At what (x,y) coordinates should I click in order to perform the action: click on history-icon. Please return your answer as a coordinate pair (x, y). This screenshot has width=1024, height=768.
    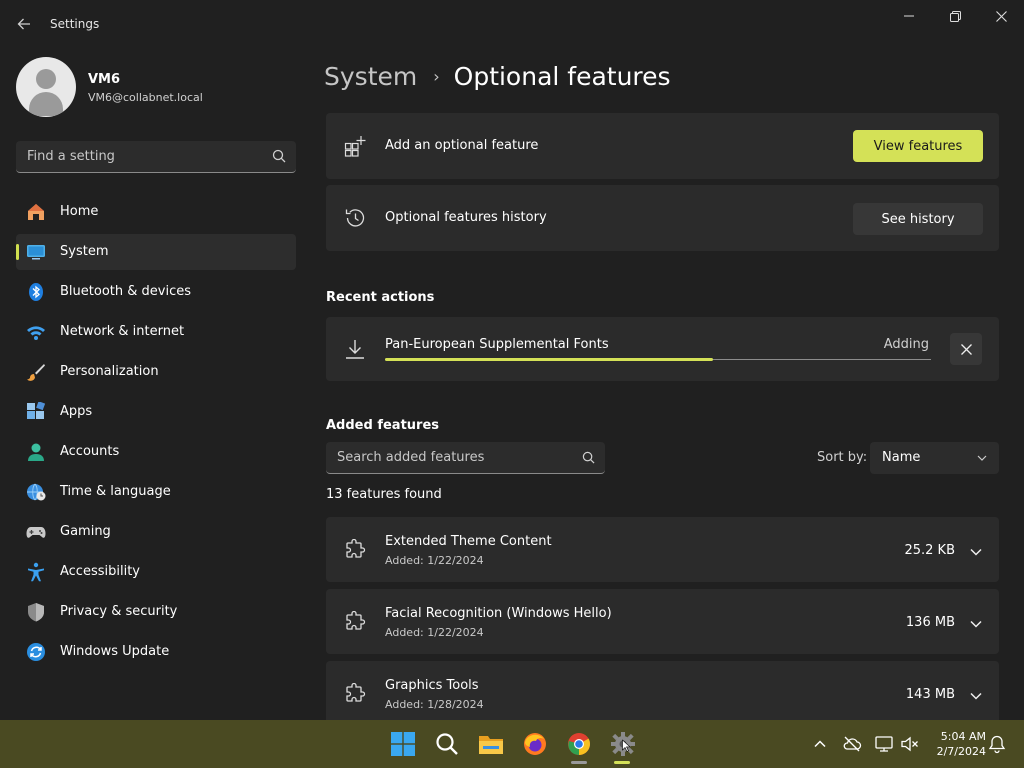
    Looking at the image, I should click on (355, 218).